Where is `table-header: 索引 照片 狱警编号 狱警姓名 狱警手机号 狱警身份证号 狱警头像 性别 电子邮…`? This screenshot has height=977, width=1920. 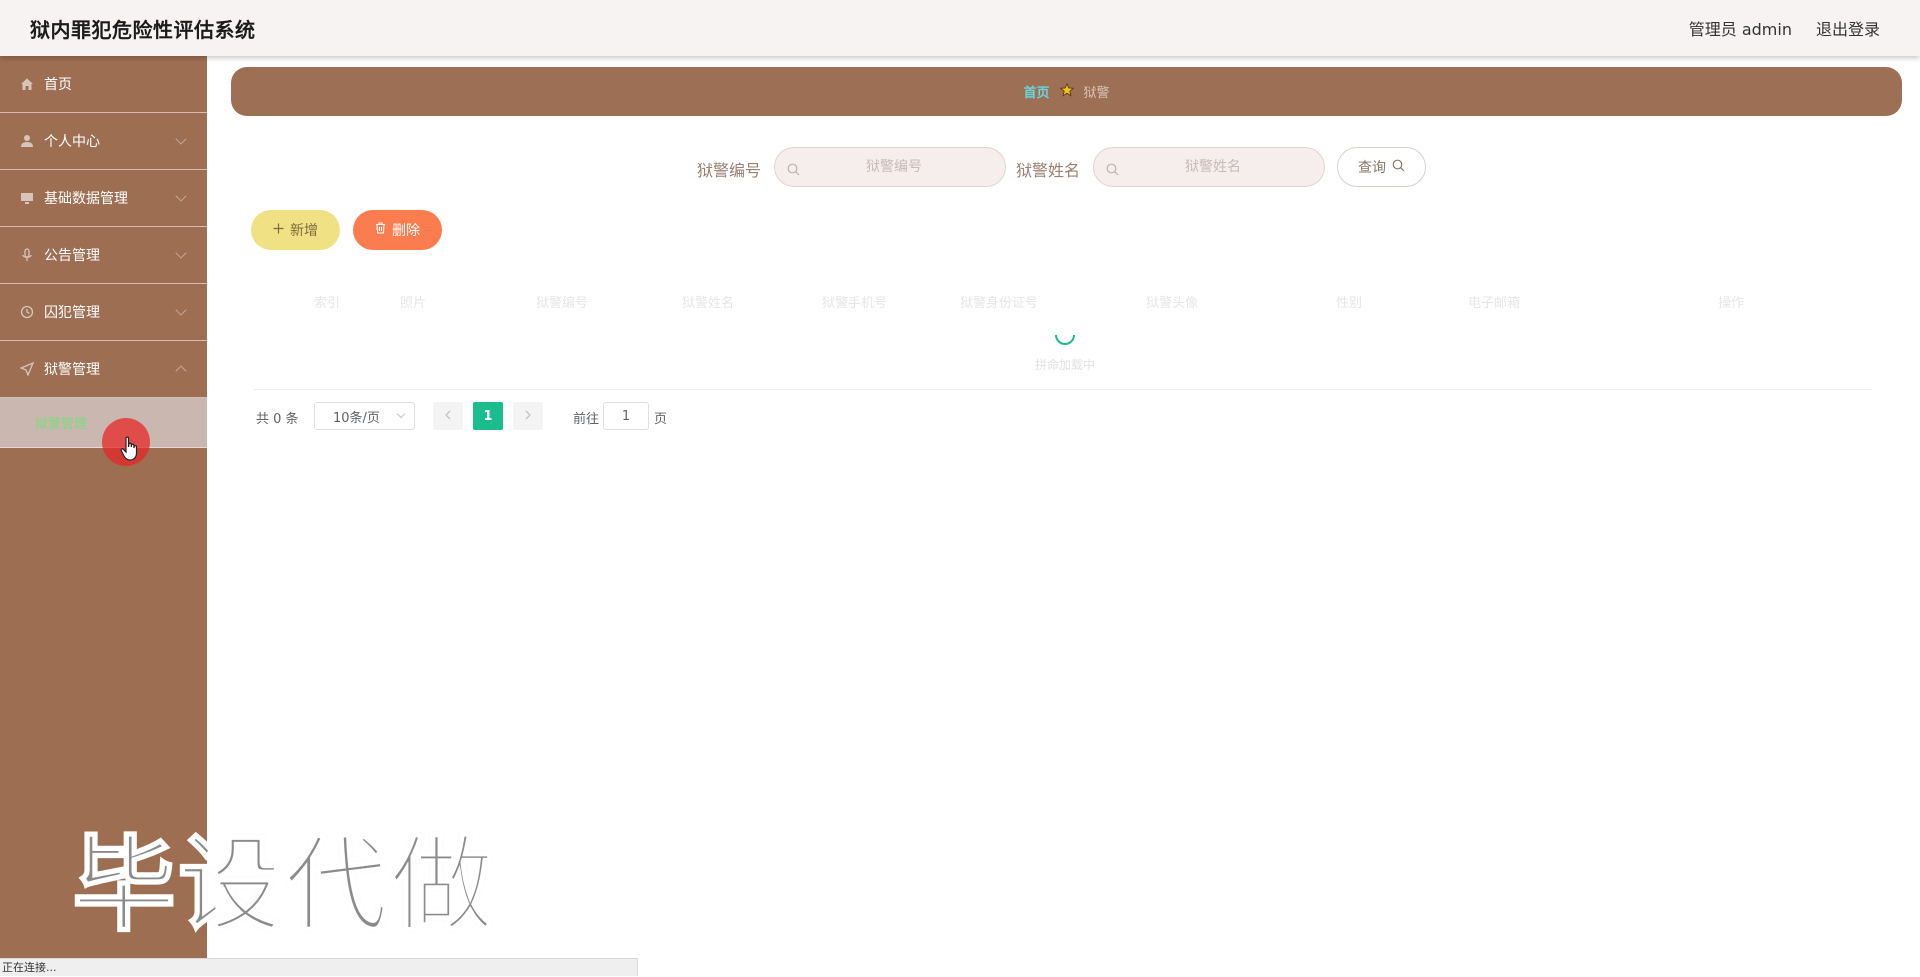 table-header: 索引 照片 狱警编号 狱警姓名 狱警手机号 狱警身份证号 狱警头像 性别 电子邮… is located at coordinates (1063, 300).